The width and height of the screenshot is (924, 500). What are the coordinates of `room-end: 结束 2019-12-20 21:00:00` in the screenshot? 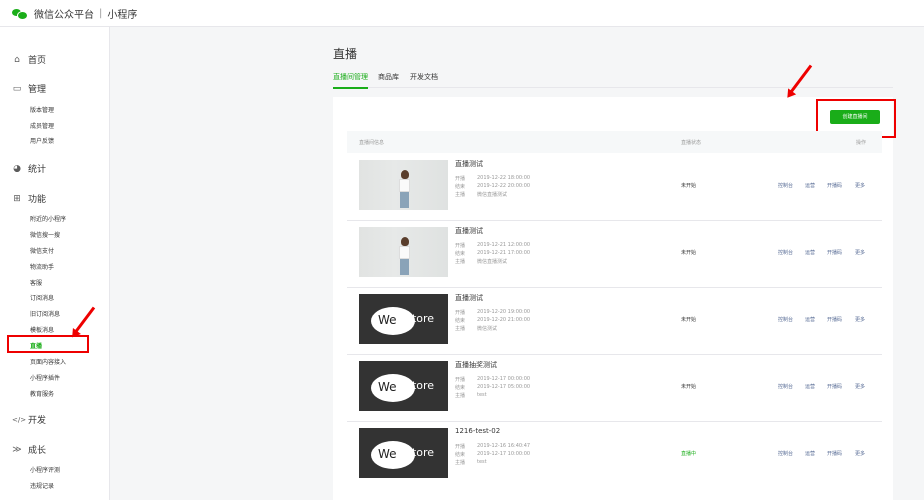 It's located at (493, 320).